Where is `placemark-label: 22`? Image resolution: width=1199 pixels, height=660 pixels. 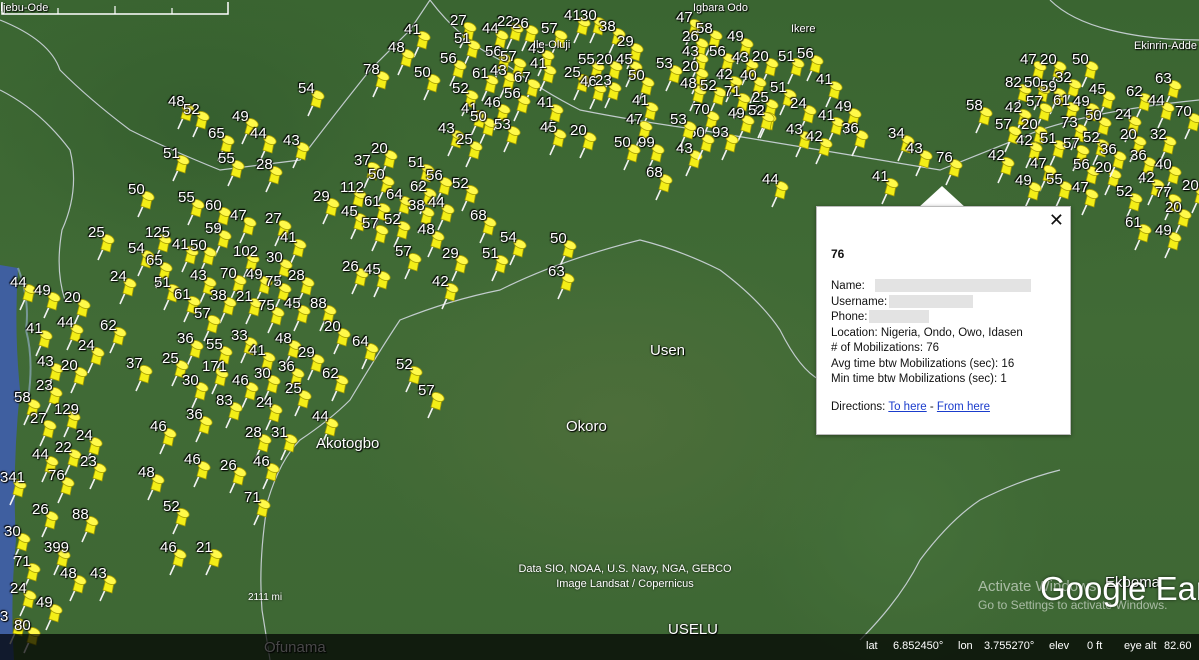 placemark-label: 22 is located at coordinates (63, 447).